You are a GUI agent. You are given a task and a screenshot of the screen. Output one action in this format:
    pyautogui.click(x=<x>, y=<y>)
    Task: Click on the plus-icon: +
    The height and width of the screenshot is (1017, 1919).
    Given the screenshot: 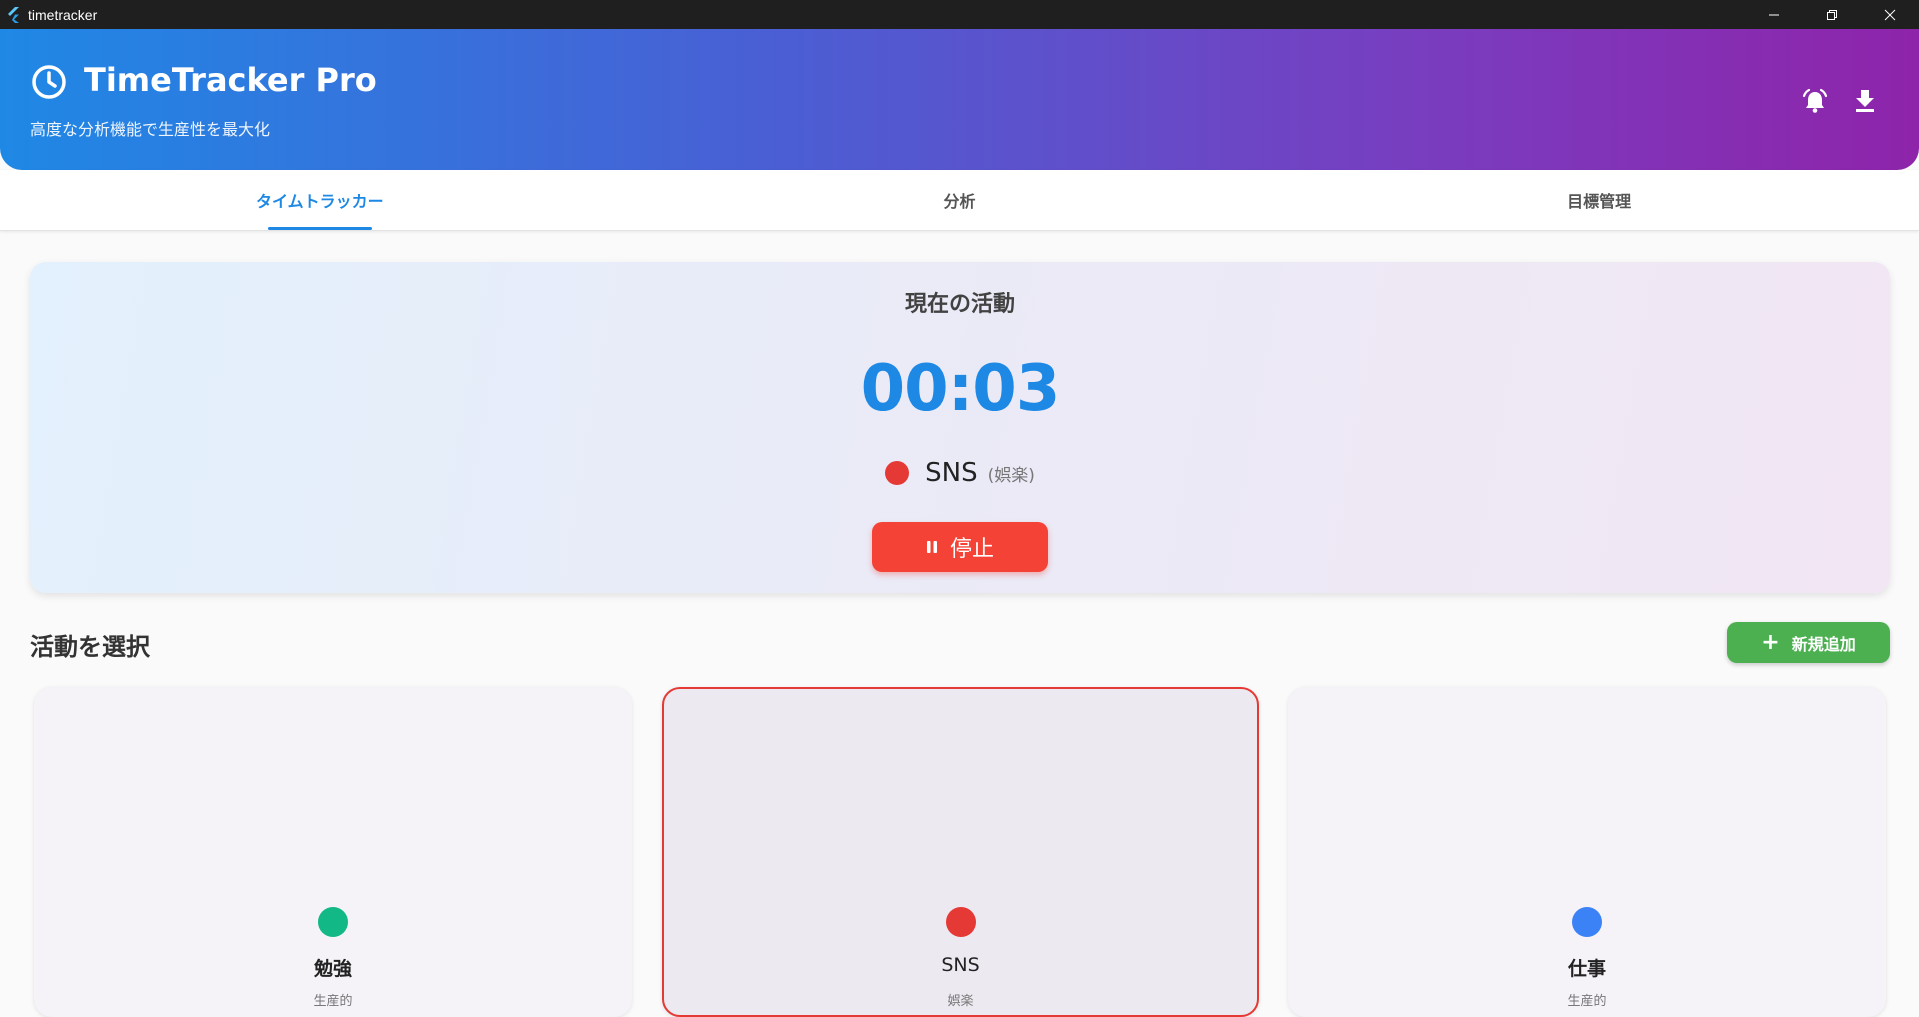 What is the action you would take?
    pyautogui.click(x=1770, y=642)
    